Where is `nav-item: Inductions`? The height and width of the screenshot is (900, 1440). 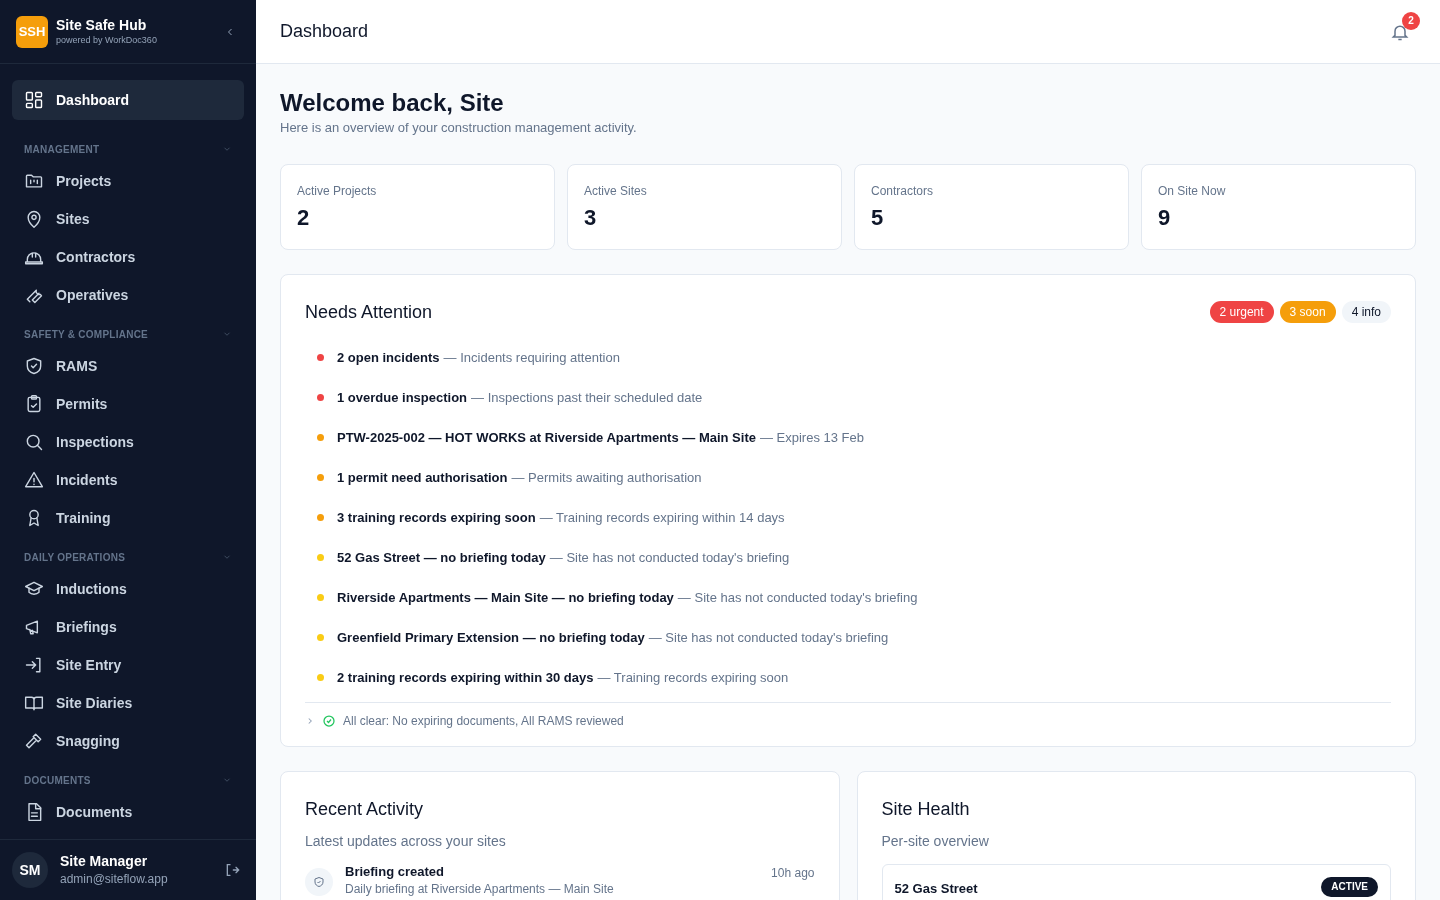
nav-item: Inductions is located at coordinates (128, 589).